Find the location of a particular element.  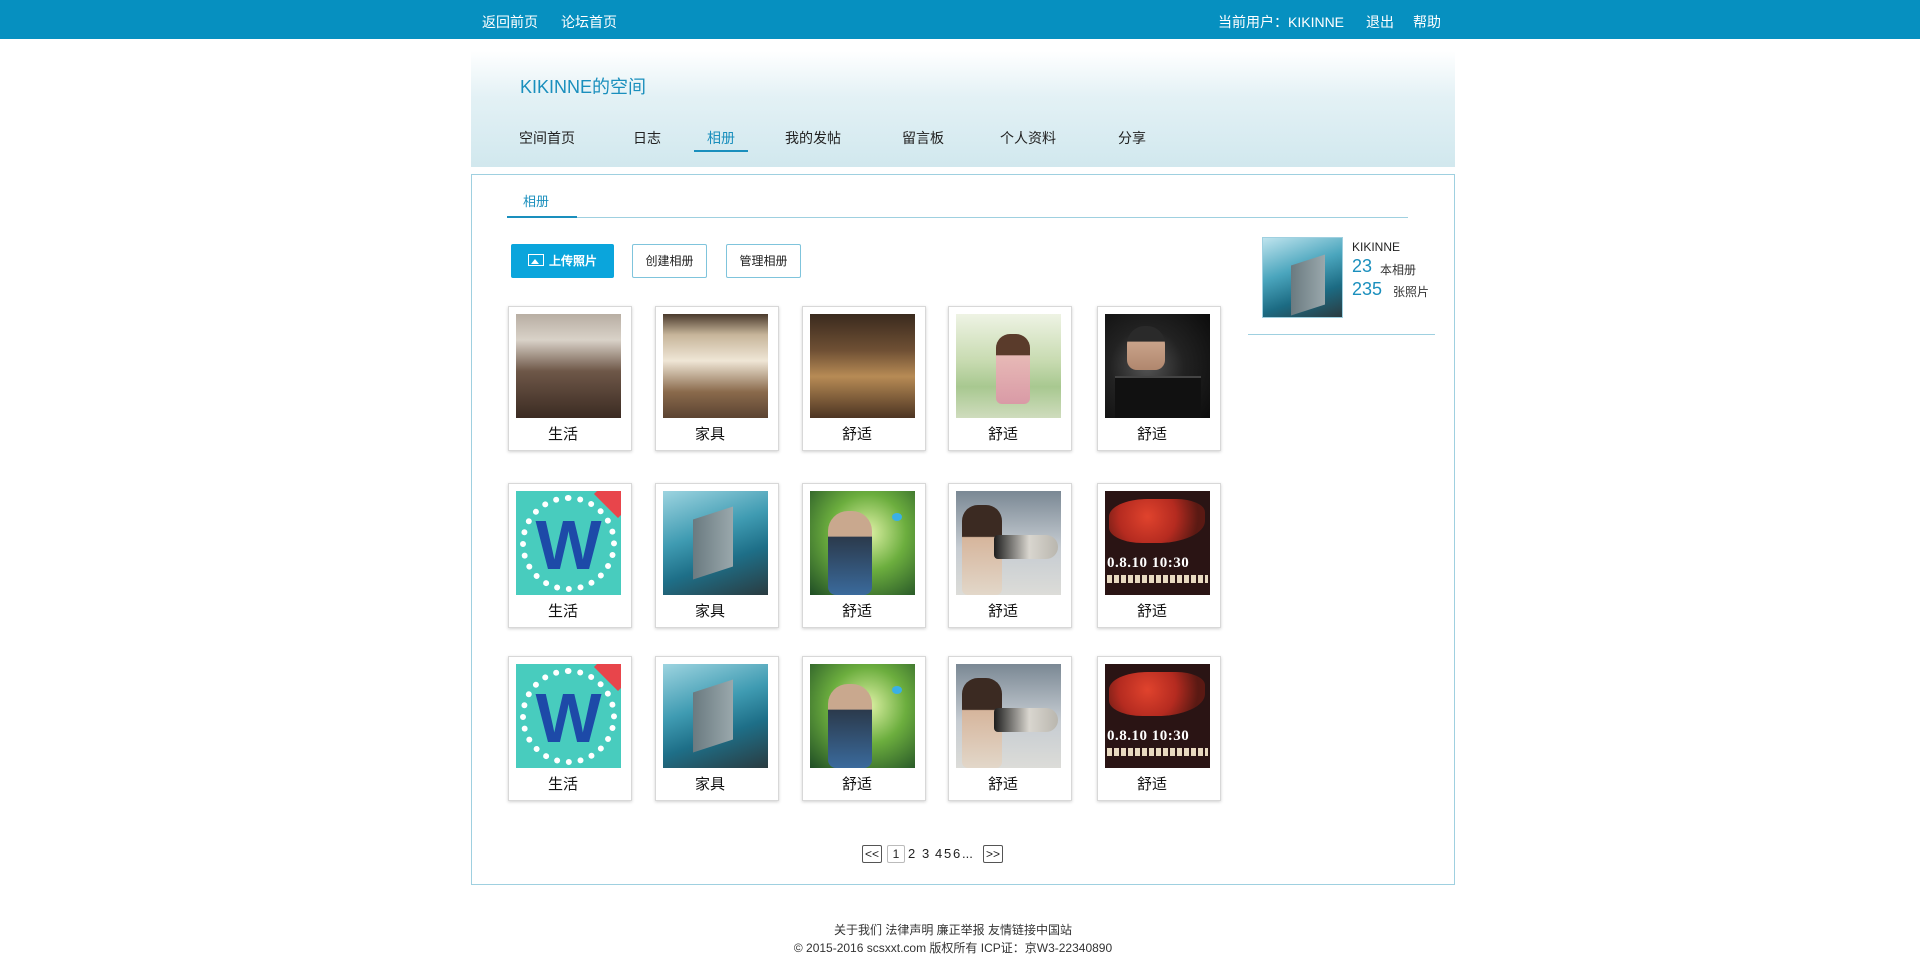

photo-count-label: 张照片 is located at coordinates (1411, 292).